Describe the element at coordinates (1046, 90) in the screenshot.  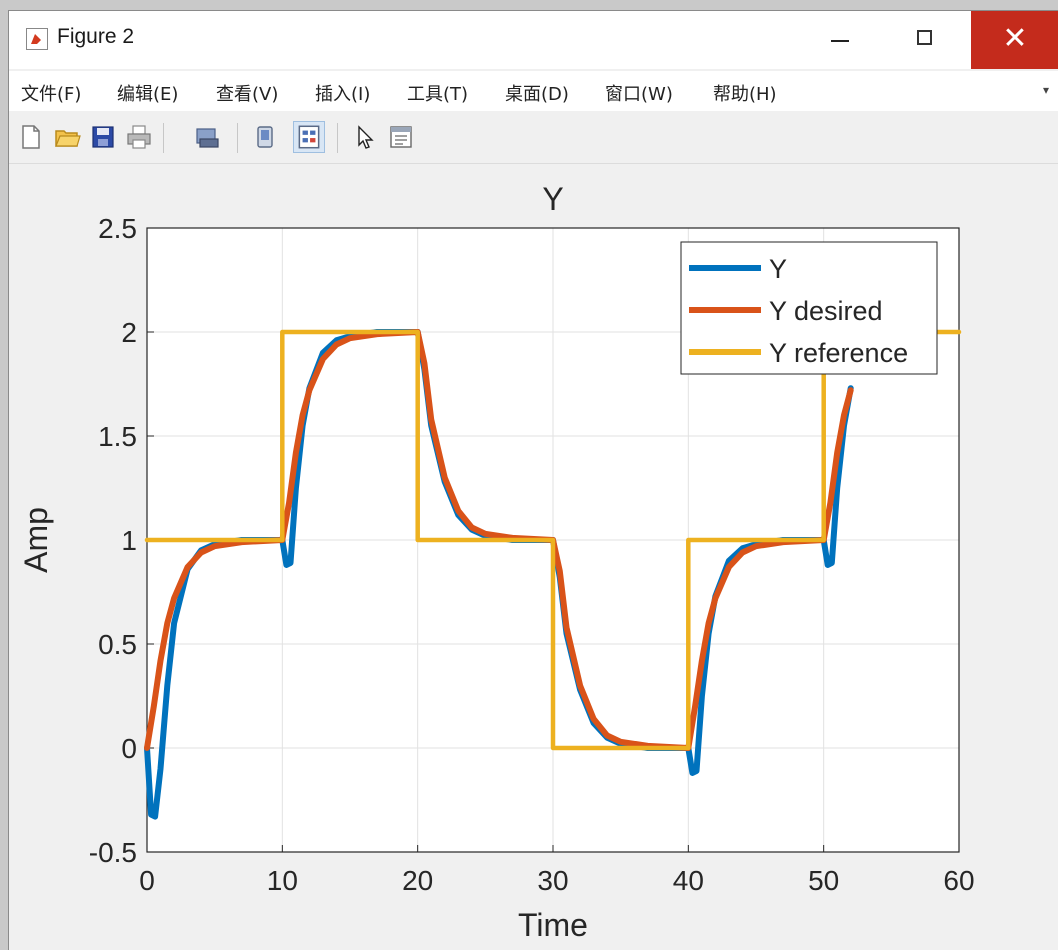
I see `menu-overflow-icon: ▾` at that location.